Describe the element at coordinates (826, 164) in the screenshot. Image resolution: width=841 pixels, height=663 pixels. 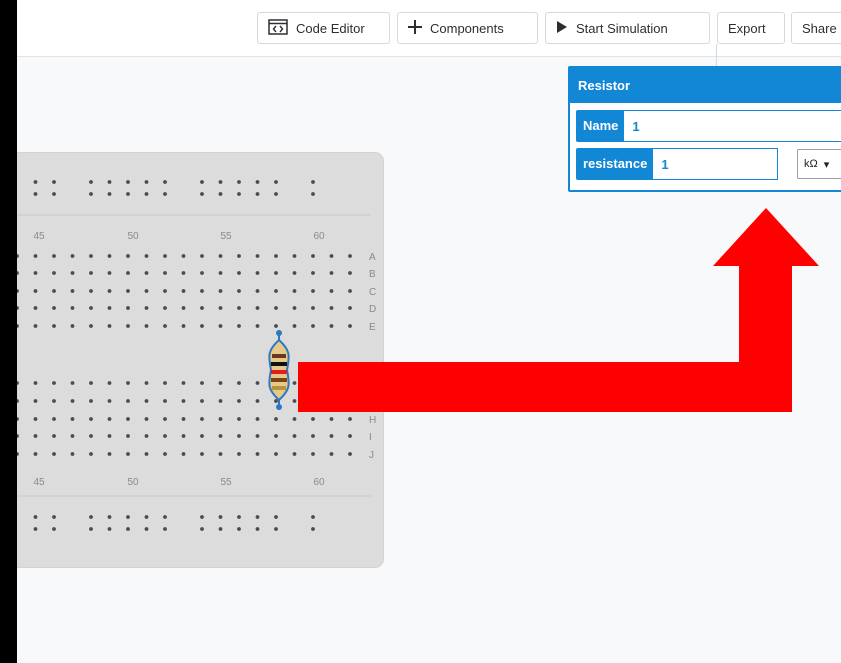
I see `chevron-down-icon: ▾` at that location.